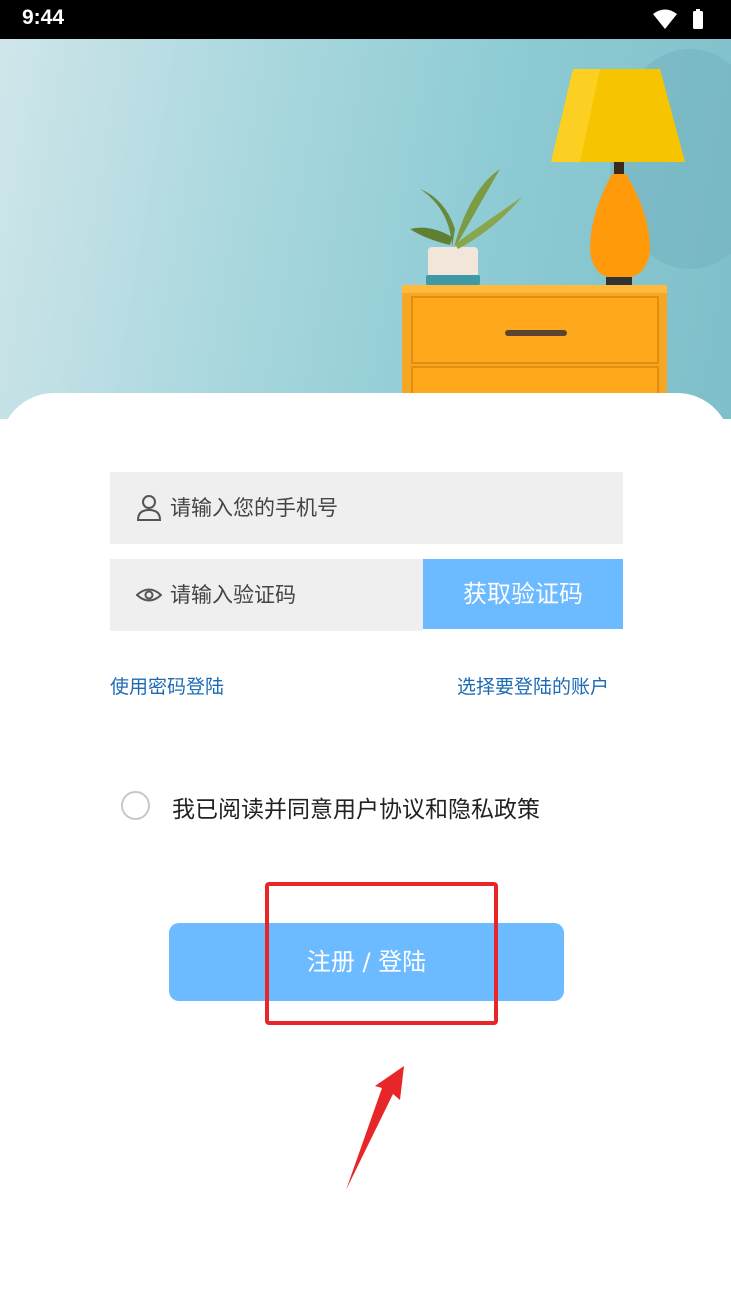 The width and height of the screenshot is (731, 1303). Describe the element at coordinates (523, 594) in the screenshot. I see `get-code-button: 获取验证码` at that location.